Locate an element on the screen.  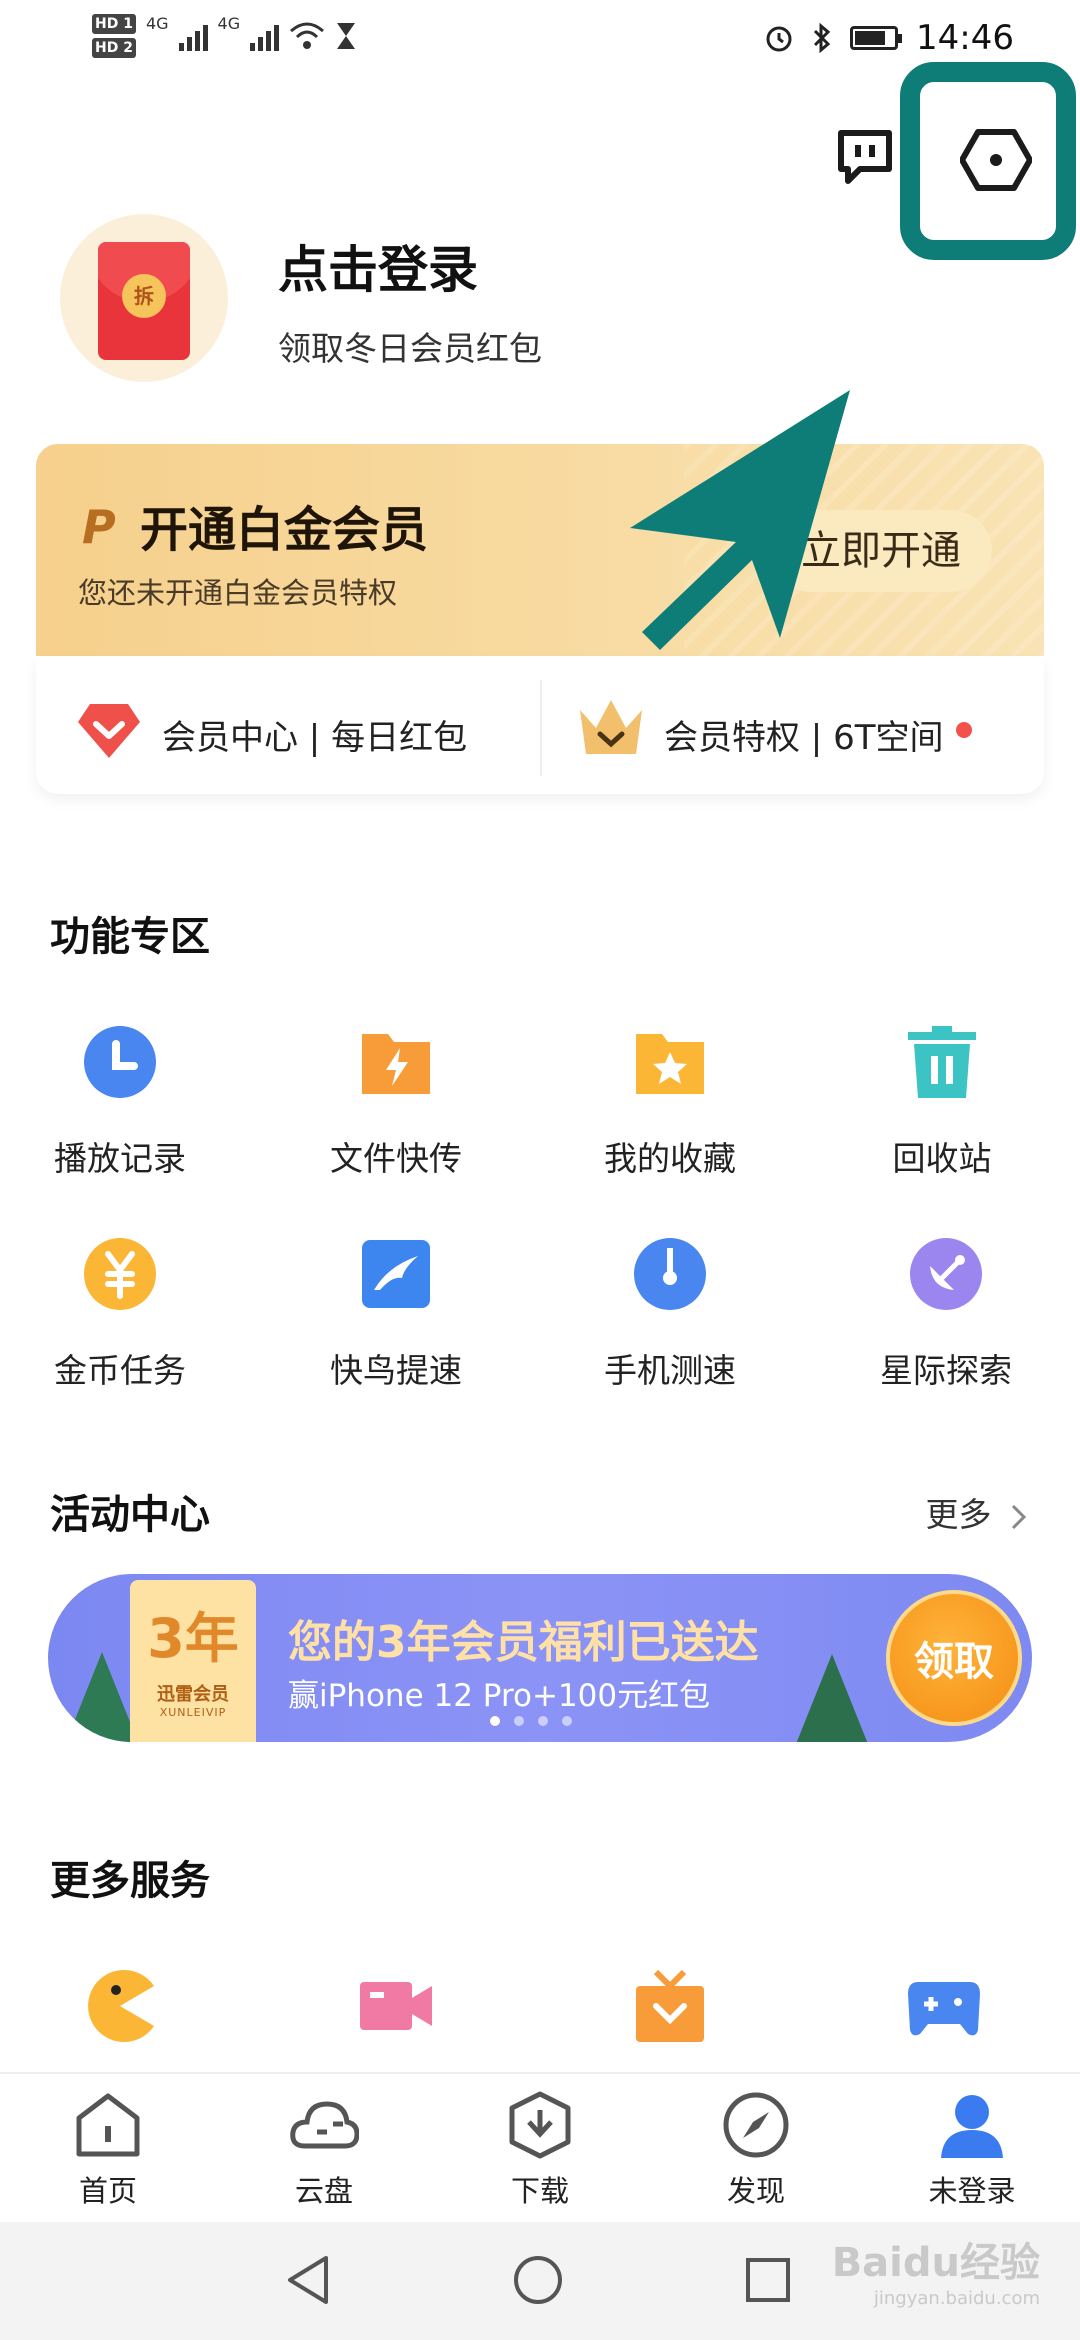
net1-label: 4G is located at coordinates (157, 23).